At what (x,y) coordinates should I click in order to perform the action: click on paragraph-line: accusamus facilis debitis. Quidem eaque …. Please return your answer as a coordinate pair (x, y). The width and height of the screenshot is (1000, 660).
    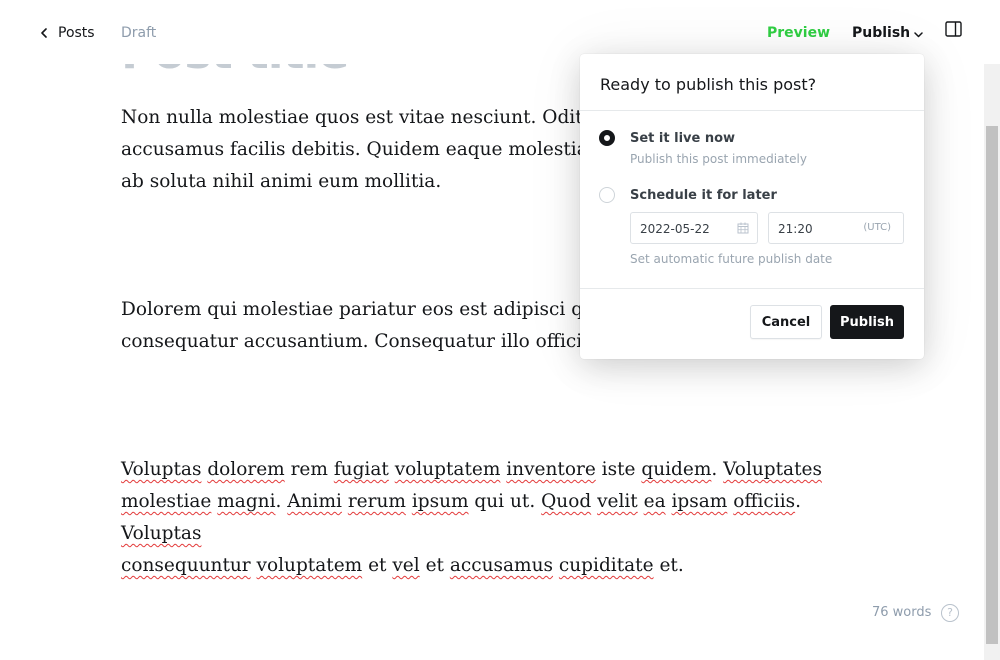
    Looking at the image, I should click on (366, 149).